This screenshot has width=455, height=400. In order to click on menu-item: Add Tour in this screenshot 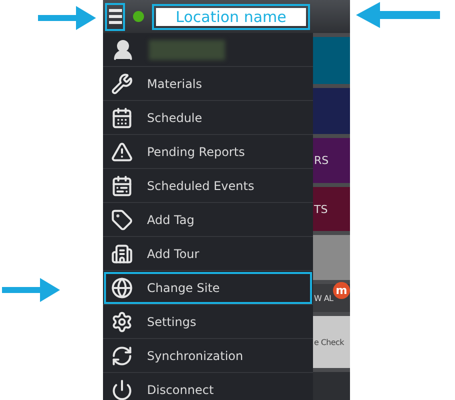, I will do `click(208, 254)`.